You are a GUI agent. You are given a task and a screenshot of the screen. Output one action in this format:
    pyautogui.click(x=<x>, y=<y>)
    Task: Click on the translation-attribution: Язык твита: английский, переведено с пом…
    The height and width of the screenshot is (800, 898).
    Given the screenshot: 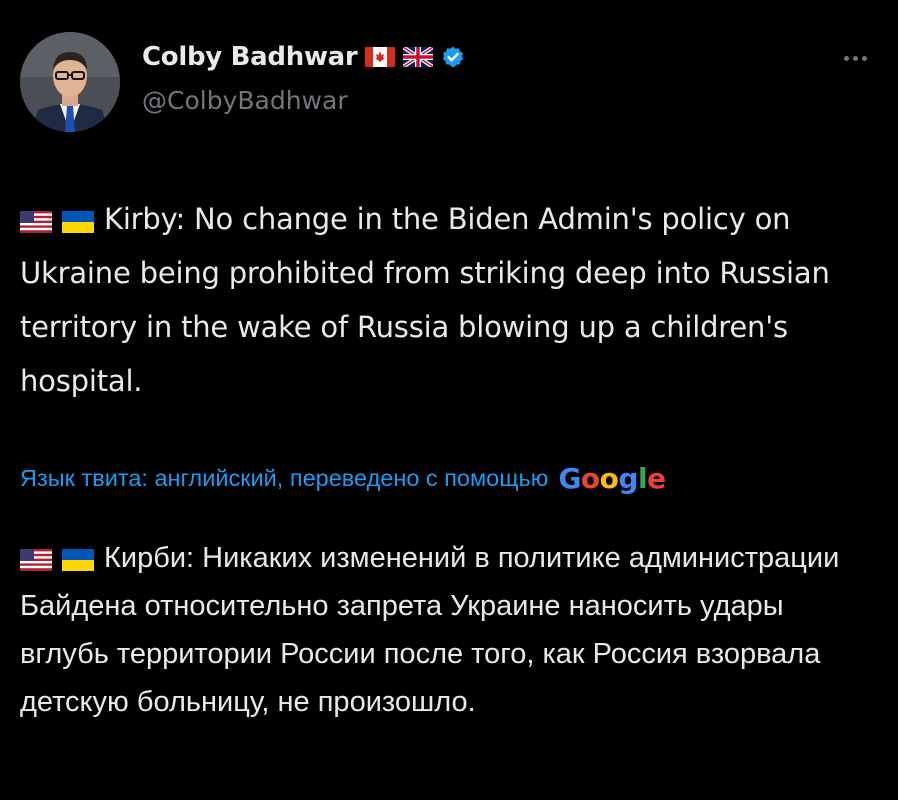 What is the action you would take?
    pyautogui.click(x=343, y=478)
    